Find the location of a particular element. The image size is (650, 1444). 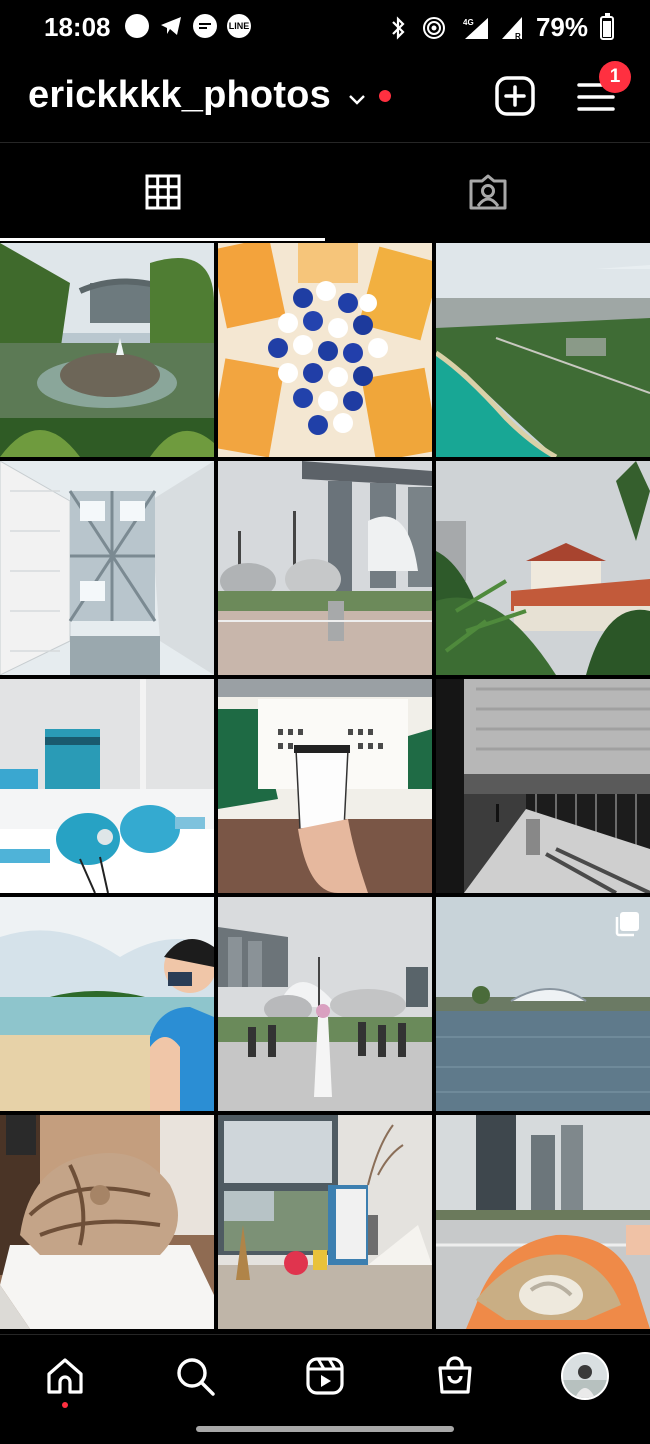

svg-text: R is located at coordinates (518, 36).